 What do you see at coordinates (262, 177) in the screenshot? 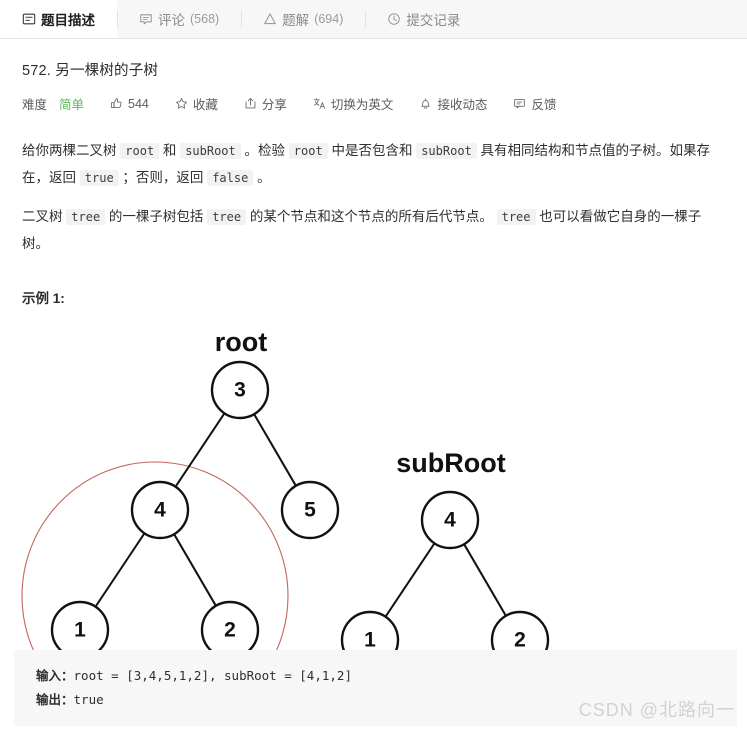
I see `desc-text: 。` at bounding box center [262, 177].